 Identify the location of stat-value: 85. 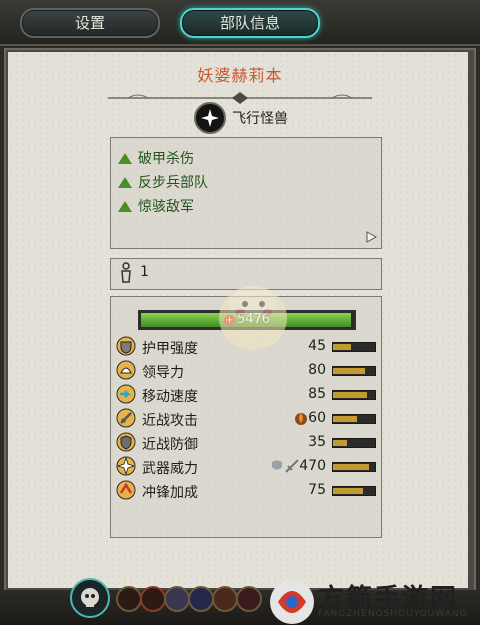
(317, 394).